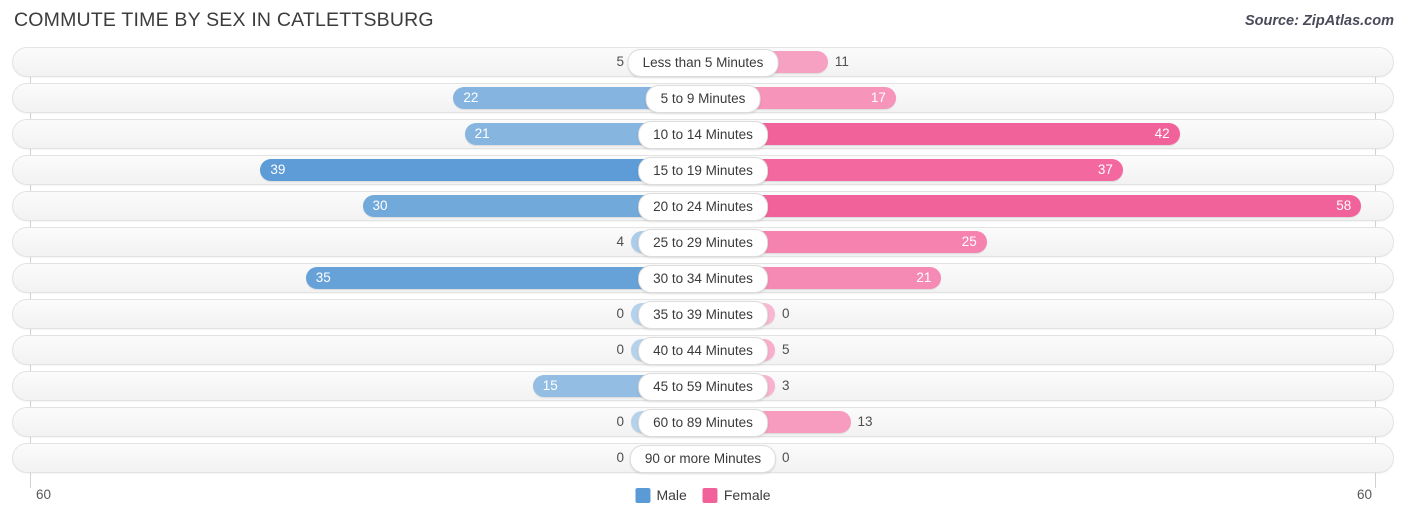 This screenshot has height=522, width=1406. What do you see at coordinates (323, 277) in the screenshot?
I see `bar-value-male: 35` at bounding box center [323, 277].